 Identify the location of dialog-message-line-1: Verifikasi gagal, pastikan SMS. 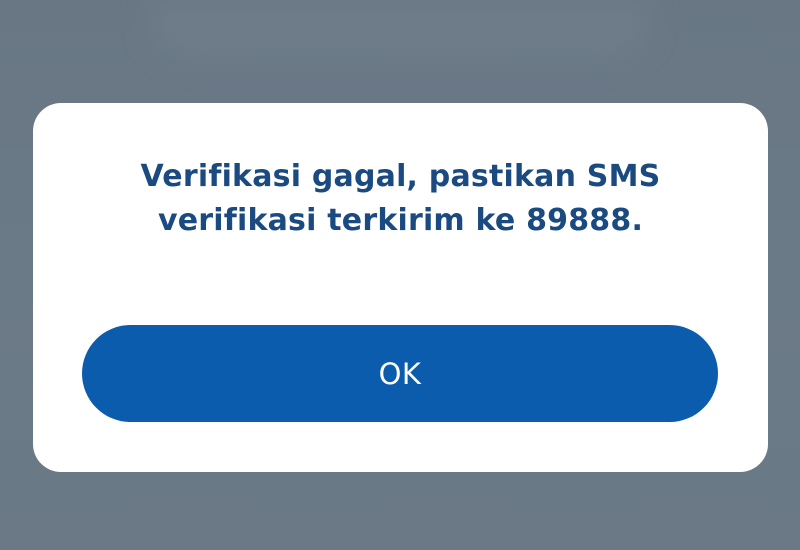
(400, 176).